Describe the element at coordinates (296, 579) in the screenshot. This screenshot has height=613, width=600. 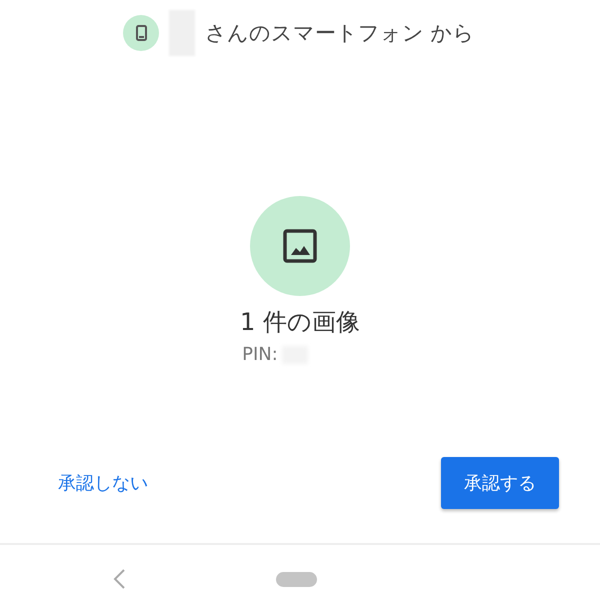
I see `home-pill` at that location.